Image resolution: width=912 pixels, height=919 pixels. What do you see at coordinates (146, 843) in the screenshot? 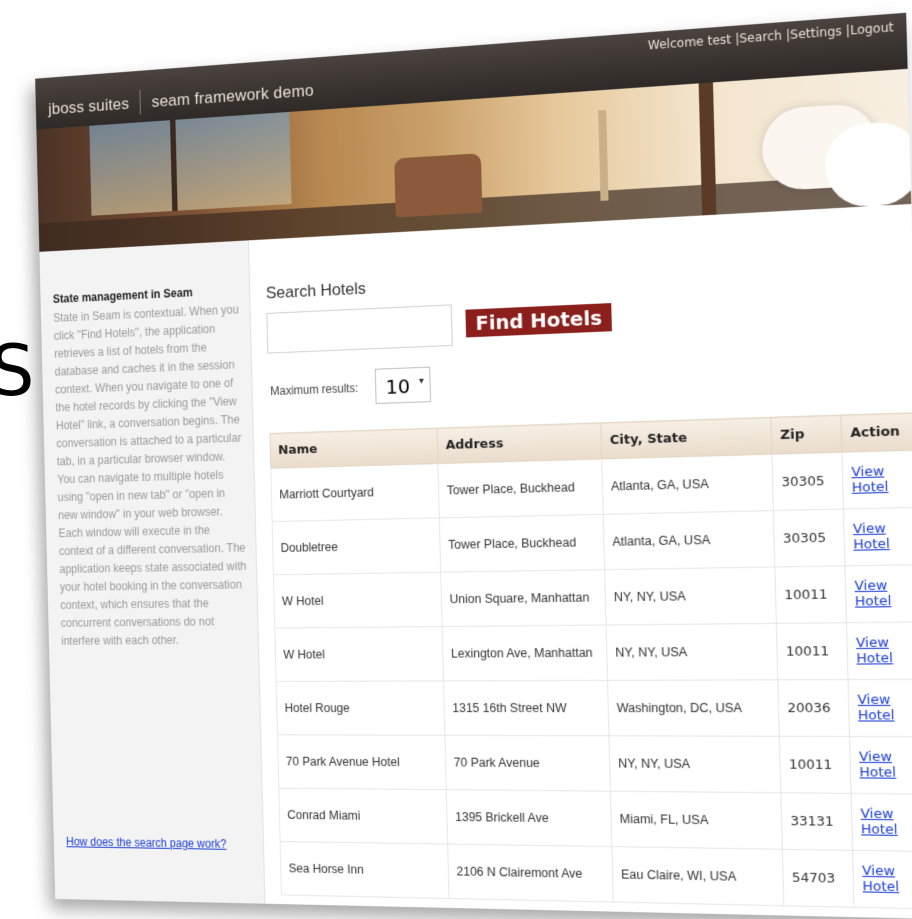
I see `help-link: How does the search page work?` at bounding box center [146, 843].